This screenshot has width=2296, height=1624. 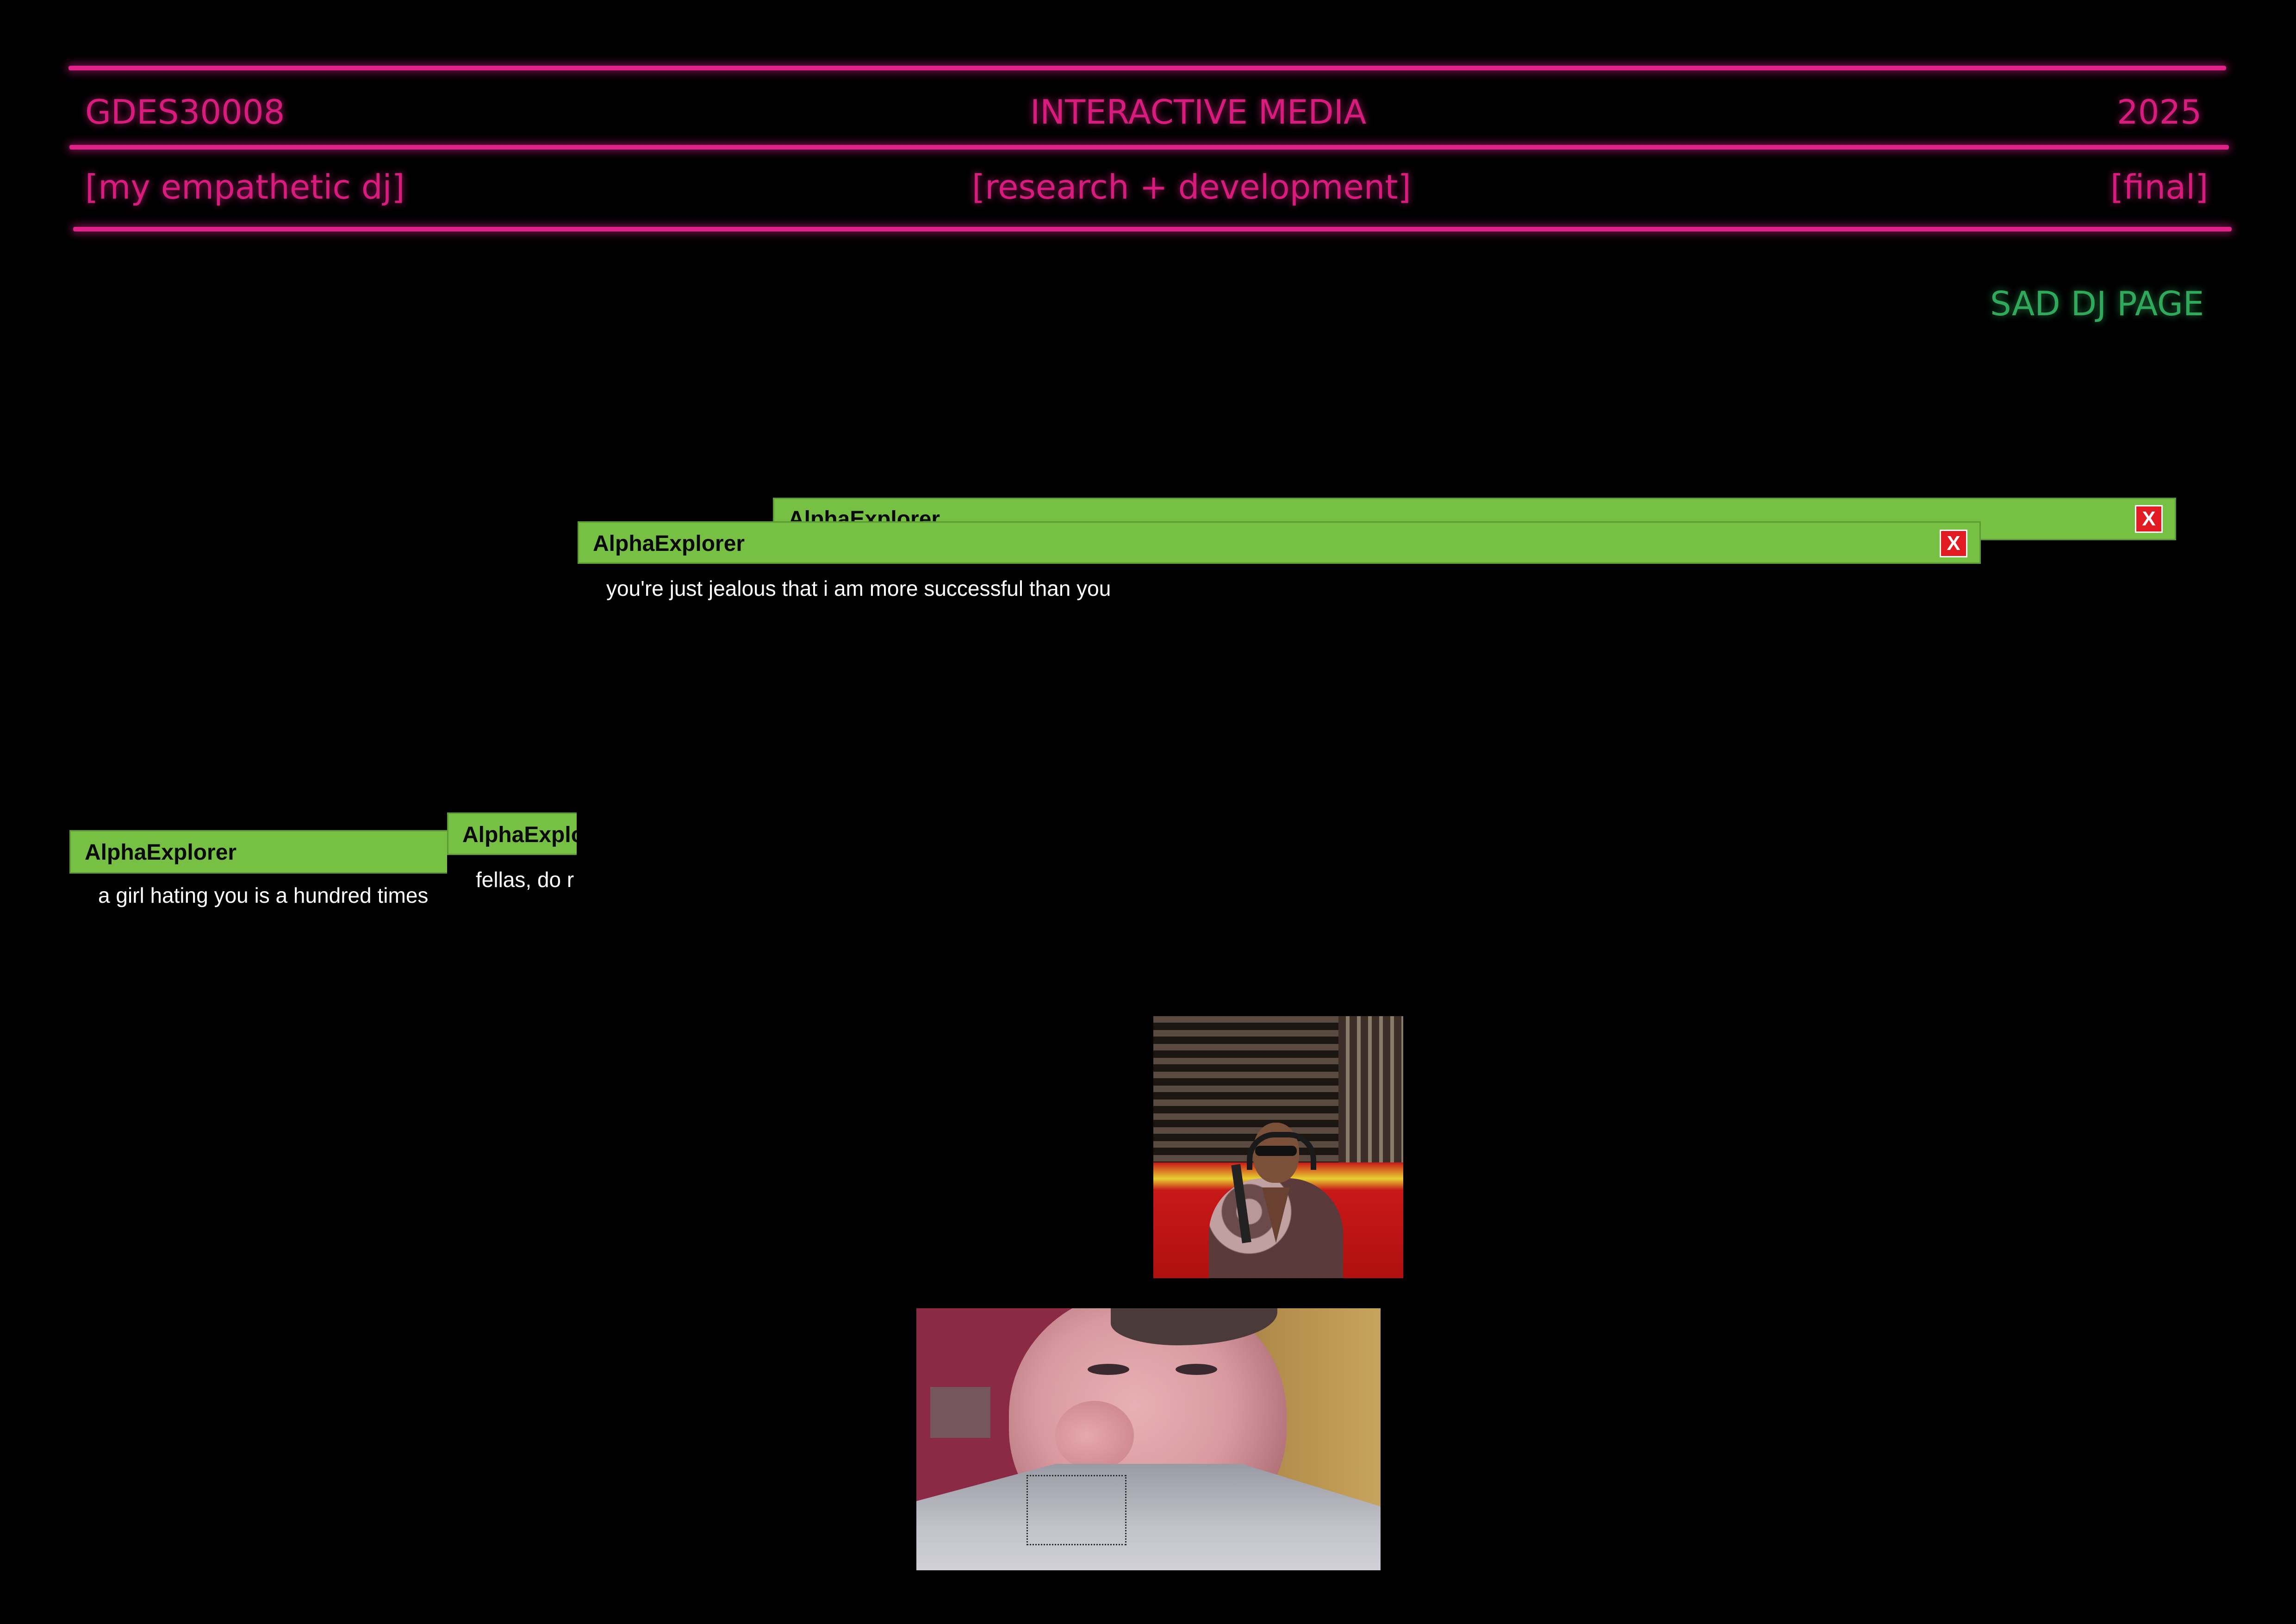 I want to click on course-name: INTERACTIVE MEDIA, so click(x=1198, y=112).